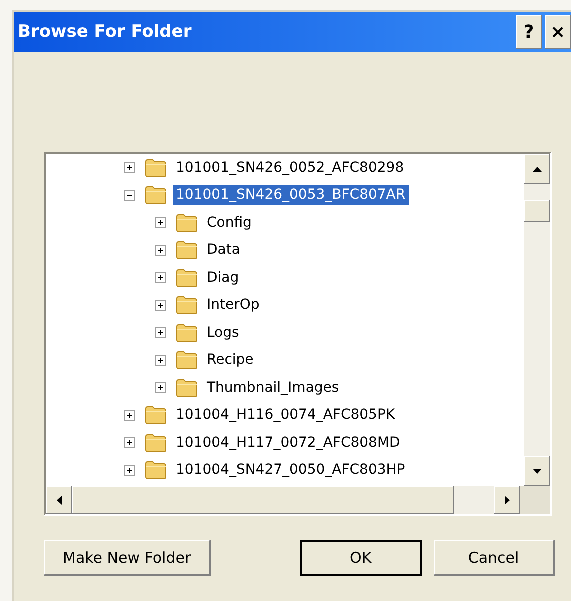  What do you see at coordinates (361, 558) in the screenshot?
I see `ok-button: OK` at bounding box center [361, 558].